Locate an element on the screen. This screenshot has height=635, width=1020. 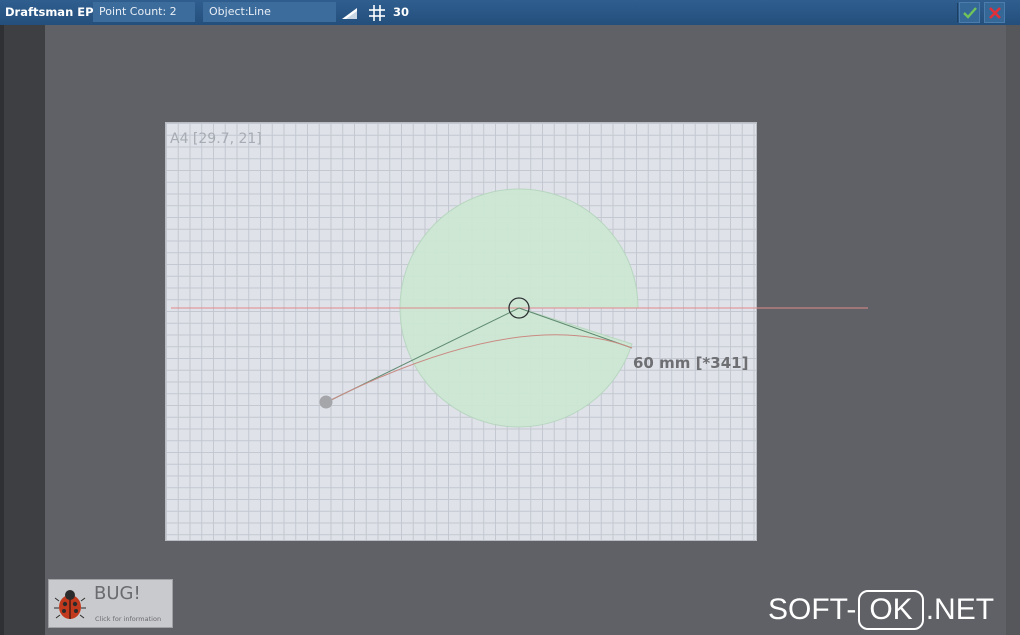
bug-report-panel: BUG! Click for information is located at coordinates (110, 603).